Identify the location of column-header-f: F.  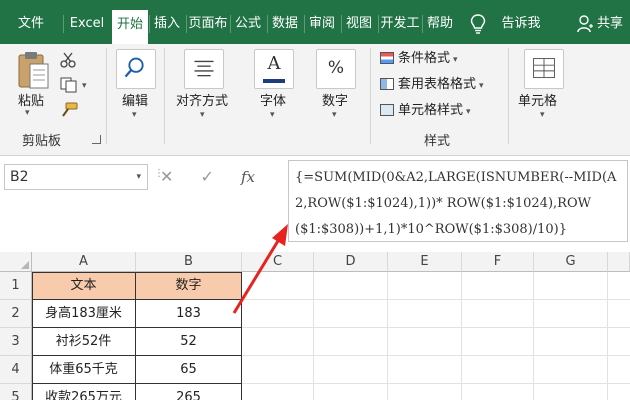
(498, 262).